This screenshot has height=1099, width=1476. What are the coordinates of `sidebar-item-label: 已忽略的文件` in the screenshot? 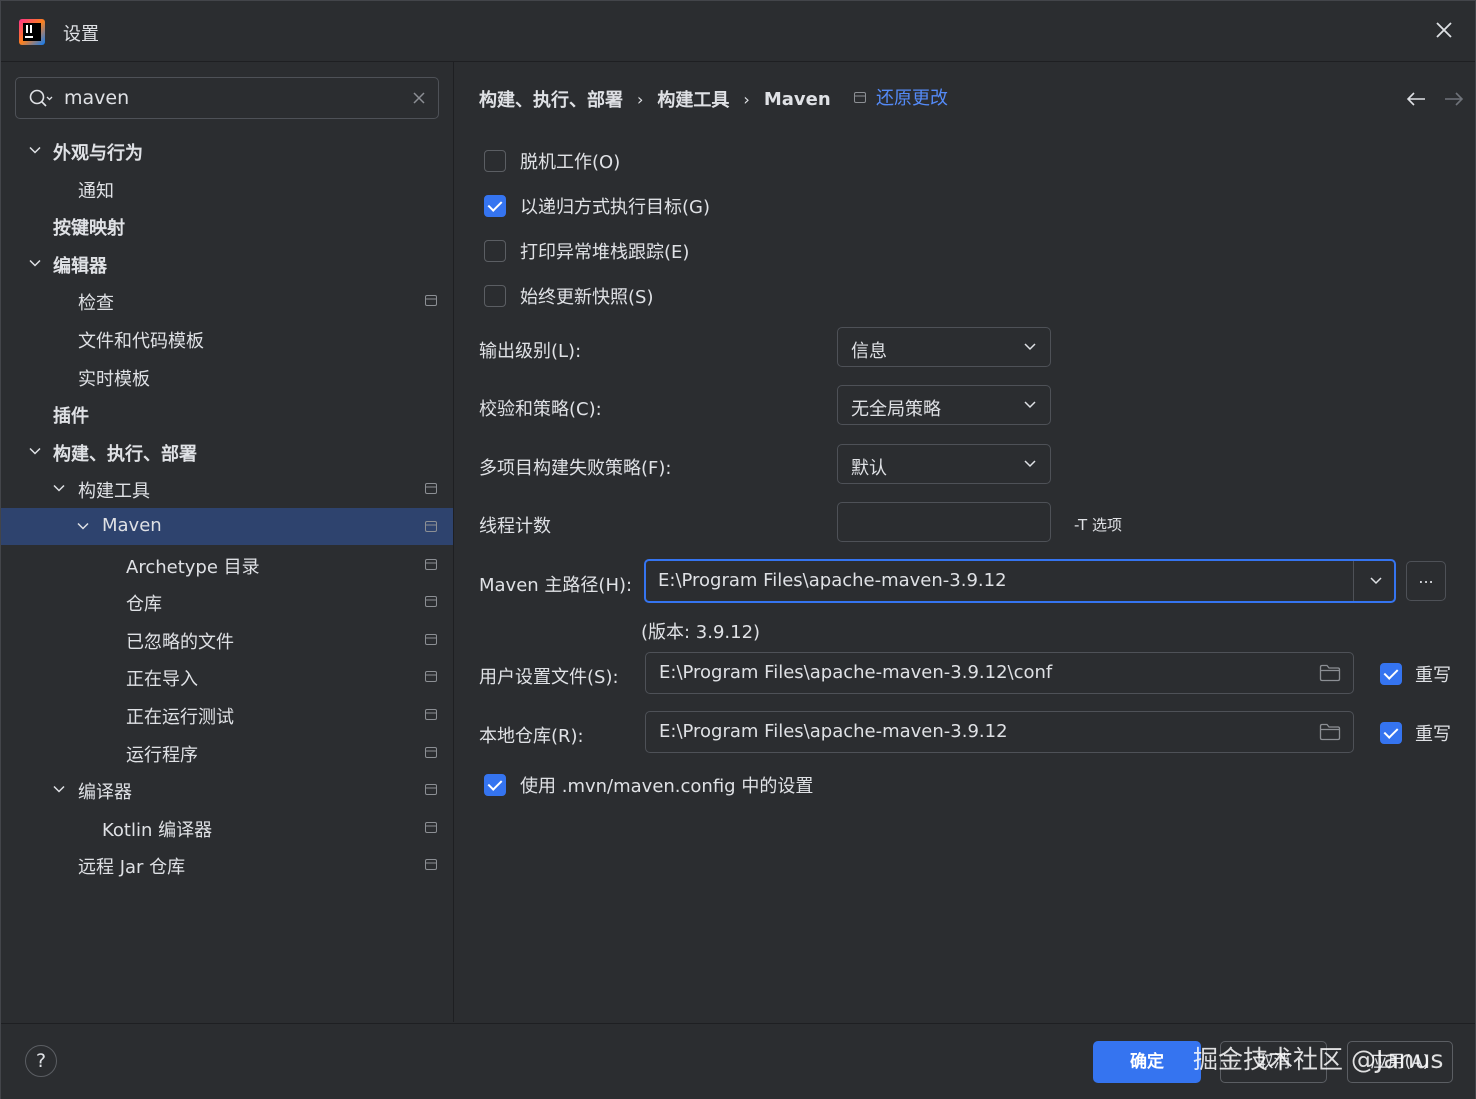 It's located at (180, 642).